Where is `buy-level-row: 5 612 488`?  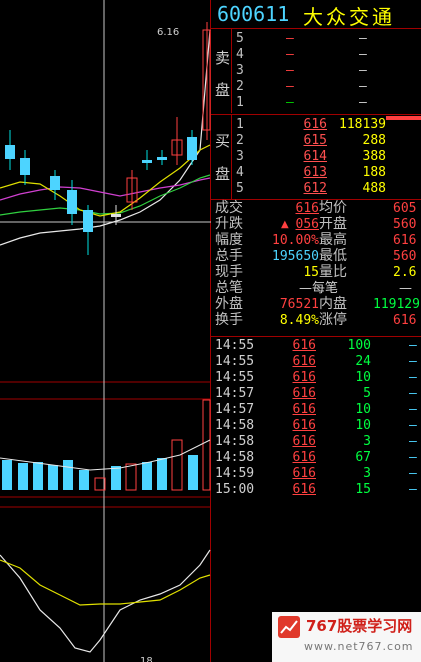
buy-level-row: 5 612 488 is located at coordinates (316, 188).